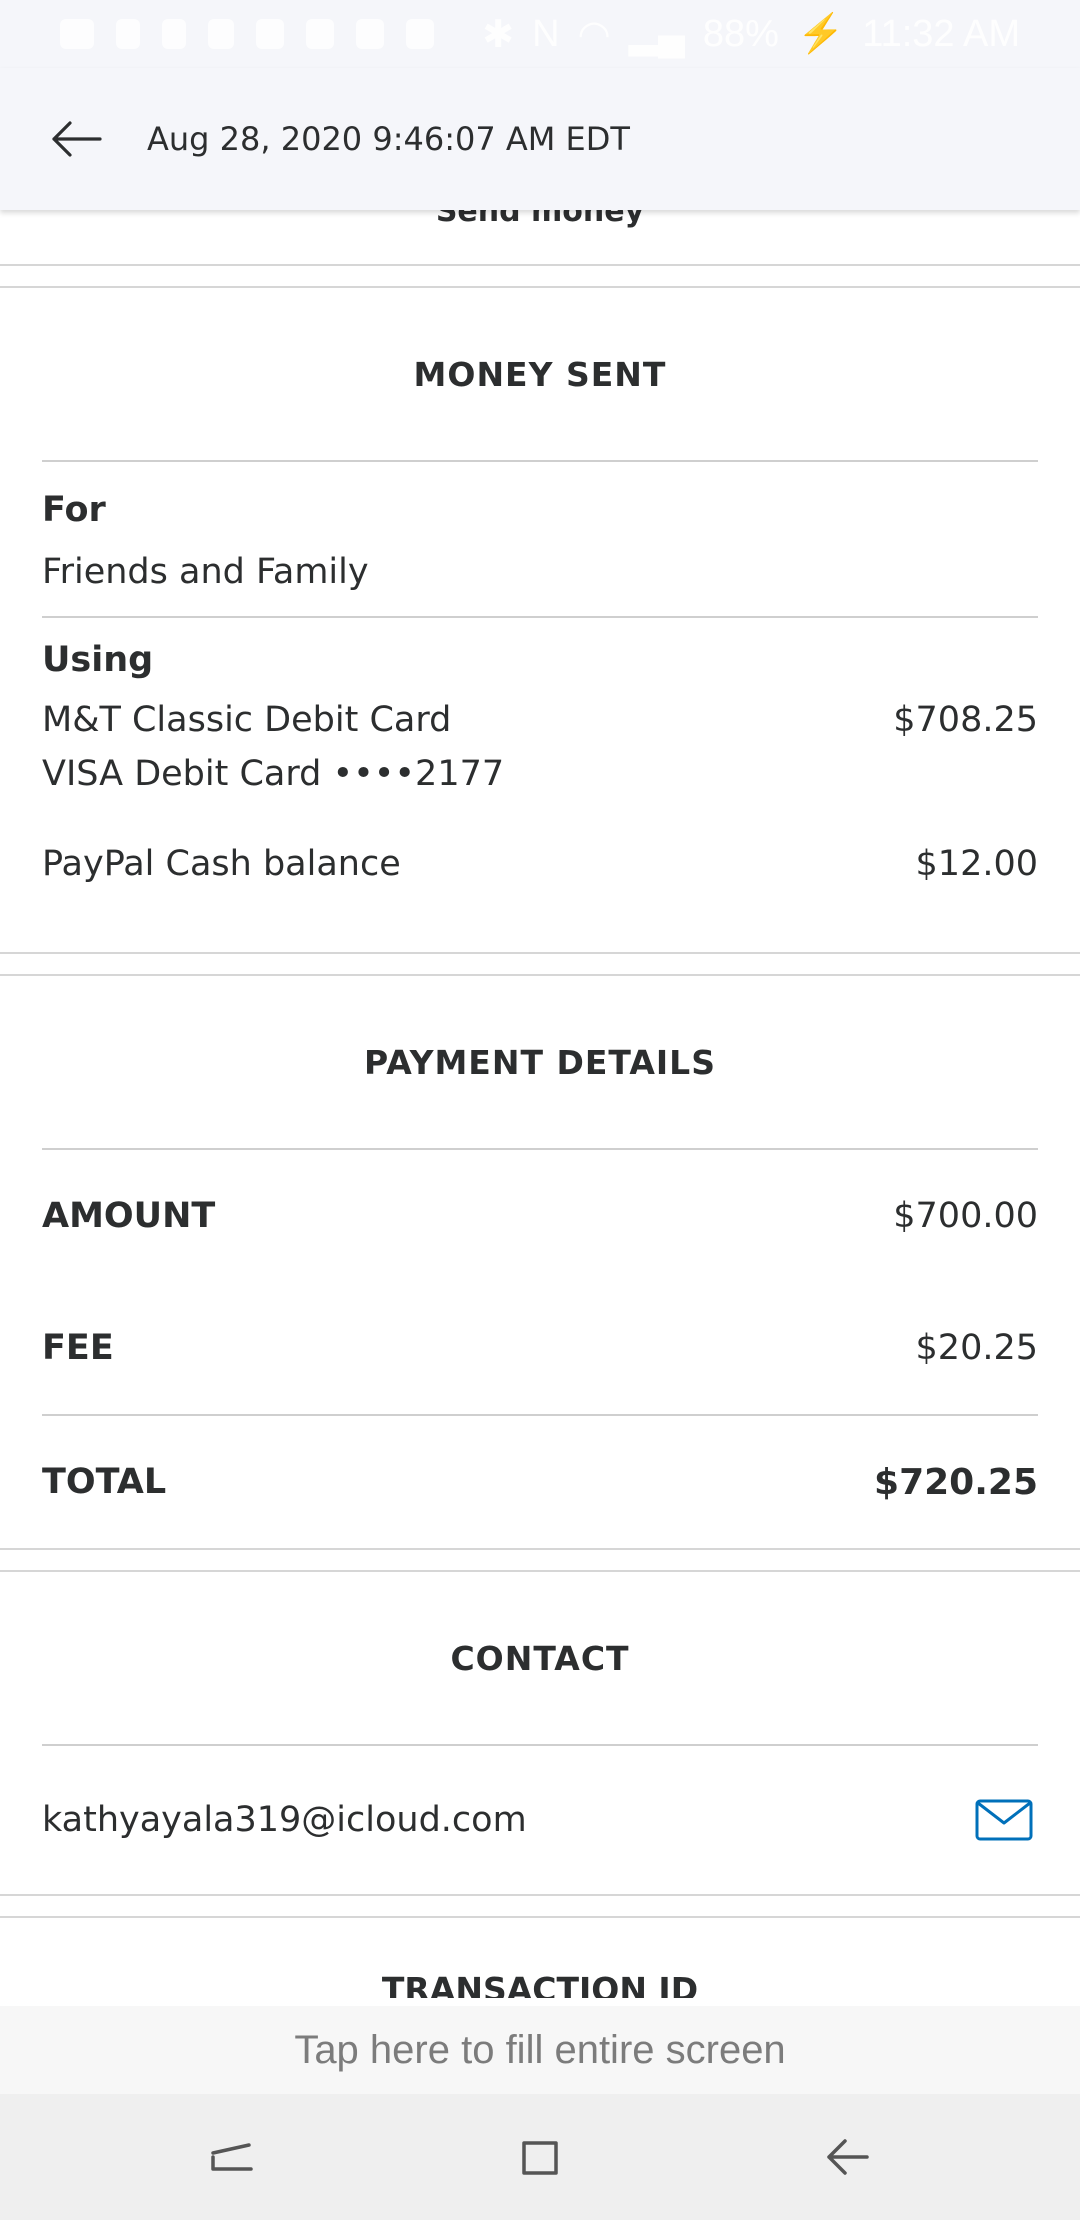 The height and width of the screenshot is (2220, 1080). What do you see at coordinates (976, 1348) in the screenshot?
I see `fee-value: $20.25` at bounding box center [976, 1348].